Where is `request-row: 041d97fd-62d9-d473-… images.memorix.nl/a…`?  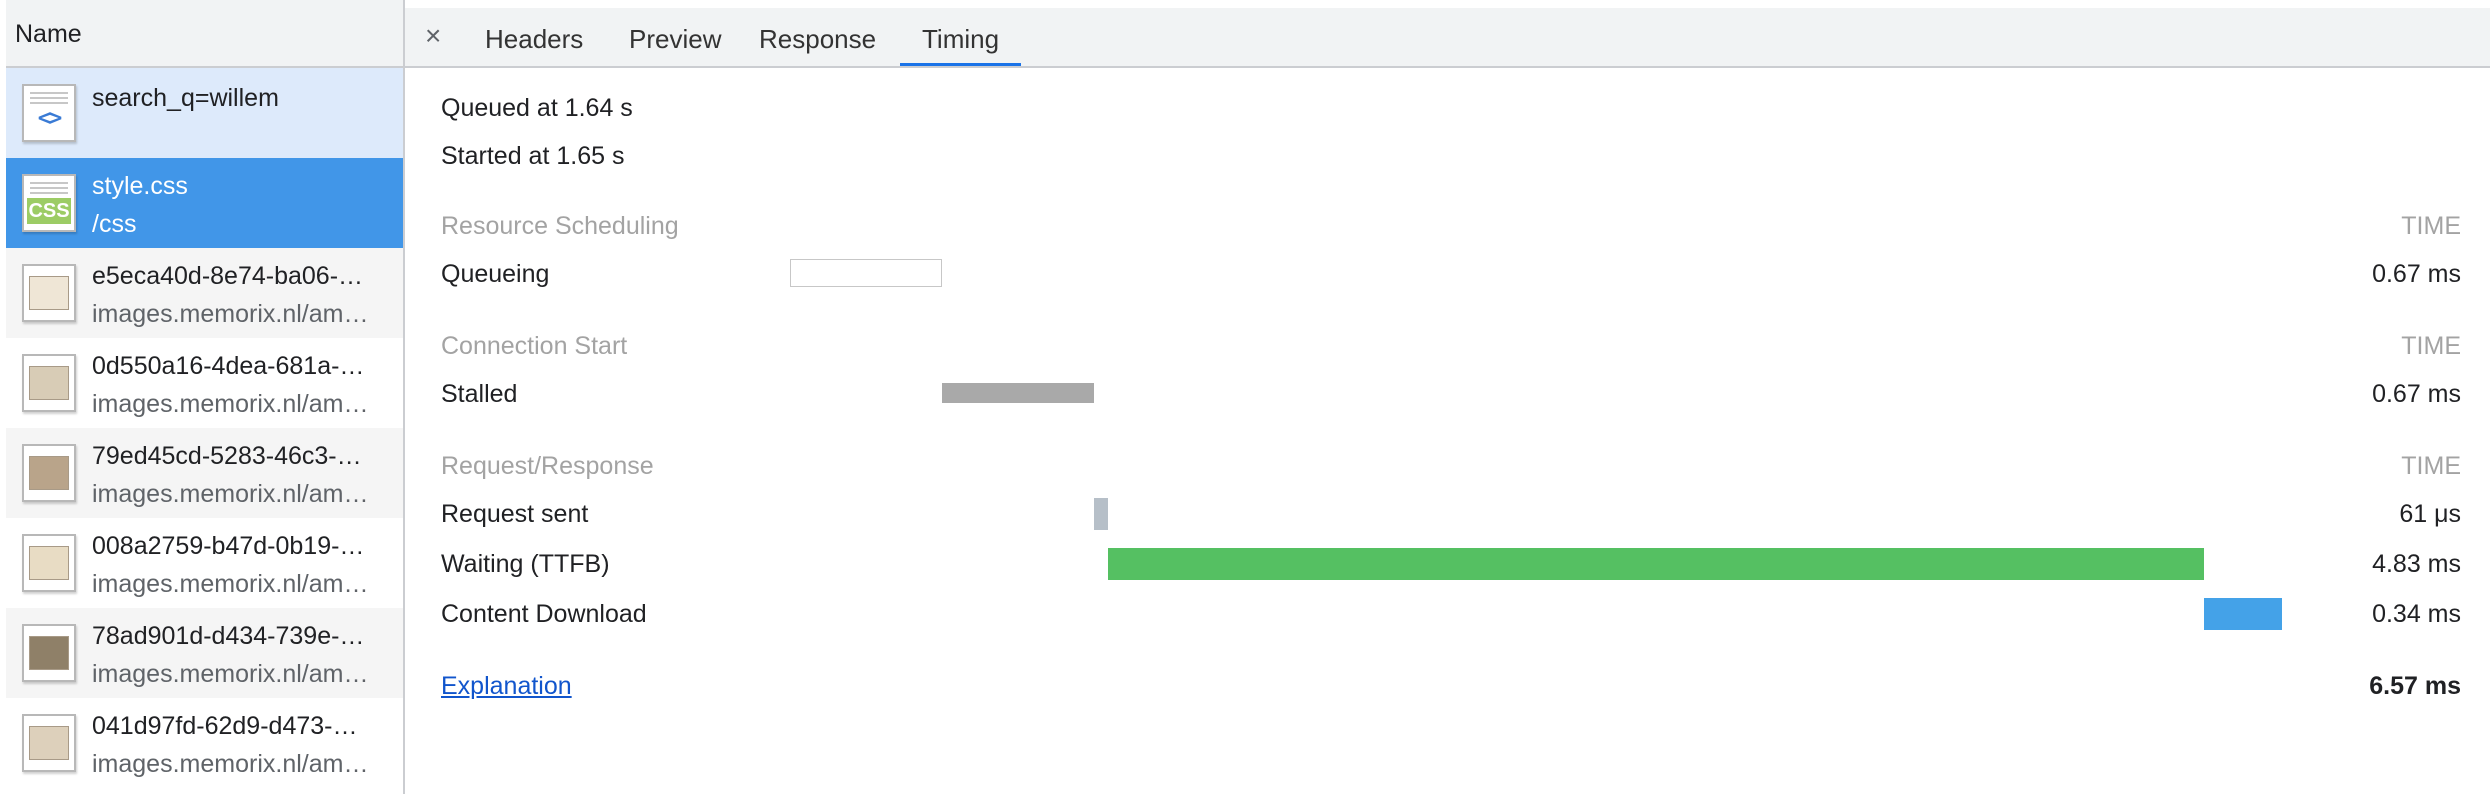
request-row: 041d97fd-62d9-d473-… images.memorix.nl/a… is located at coordinates (204, 743).